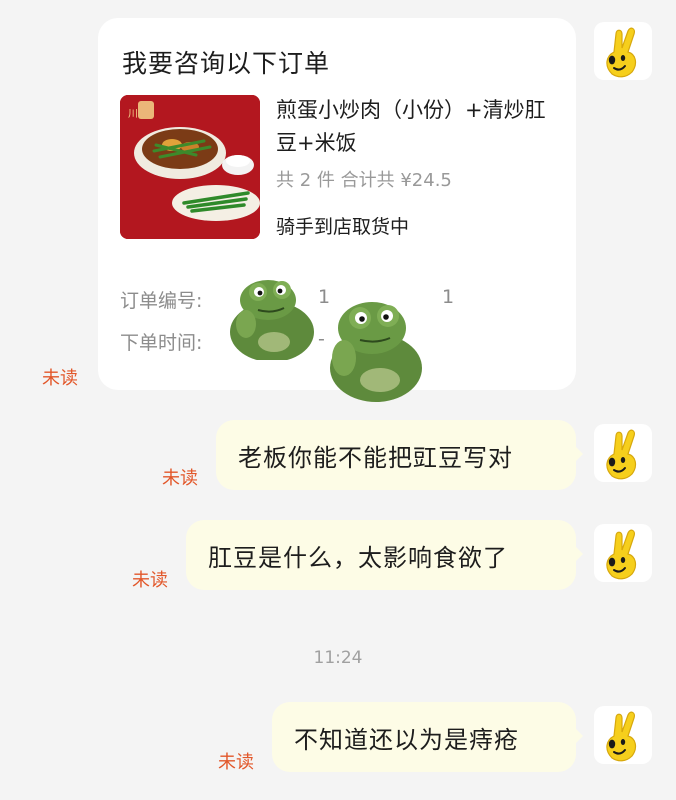 The width and height of the screenshot is (676, 800). I want to click on order-number-value: 1, so click(448, 297).